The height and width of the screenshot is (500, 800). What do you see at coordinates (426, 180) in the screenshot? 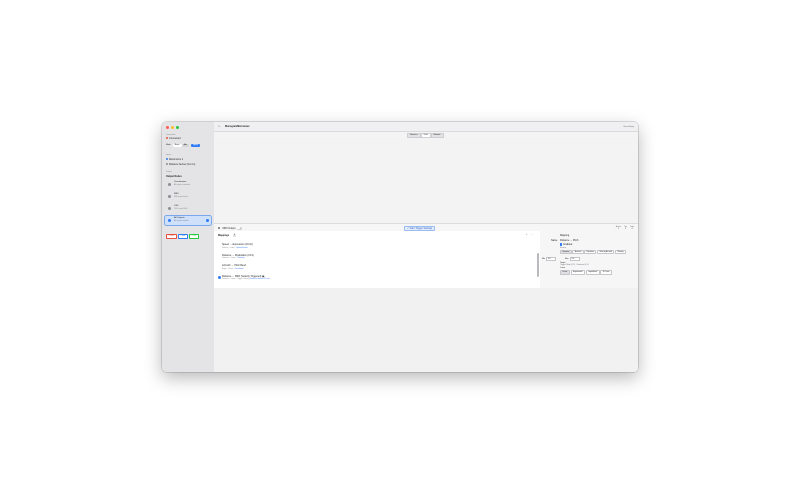
I see `grid-canvas` at bounding box center [426, 180].